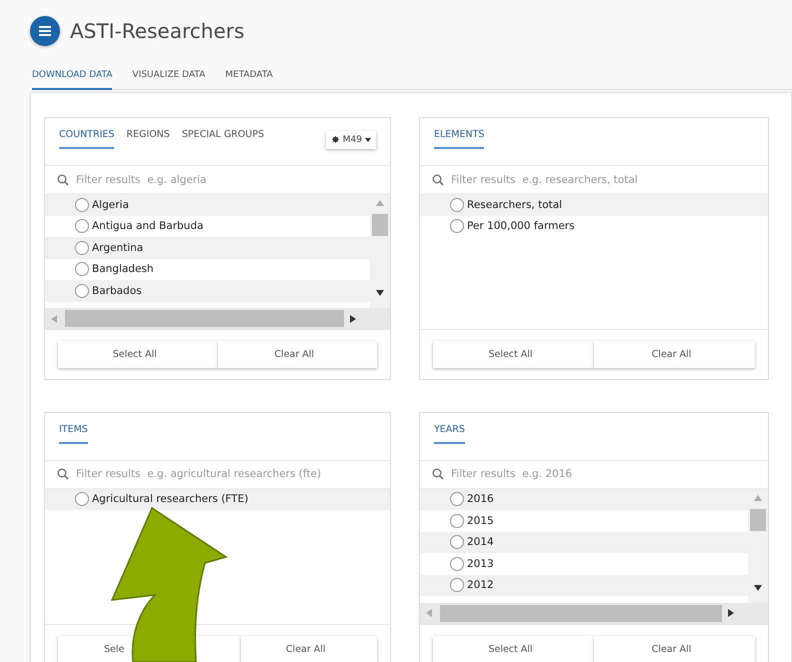 Image resolution: width=792 pixels, height=662 pixels. What do you see at coordinates (480, 542) in the screenshot?
I see `list-item-label: 2014` at bounding box center [480, 542].